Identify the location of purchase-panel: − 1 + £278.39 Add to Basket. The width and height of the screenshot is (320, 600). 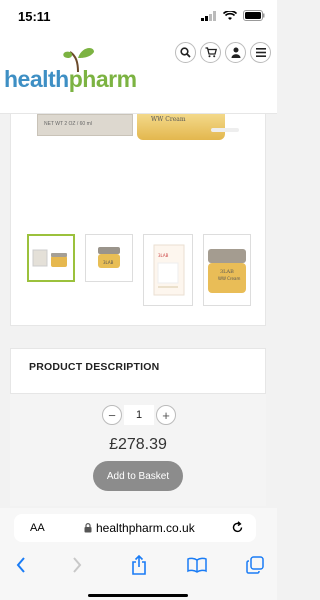
(138, 450).